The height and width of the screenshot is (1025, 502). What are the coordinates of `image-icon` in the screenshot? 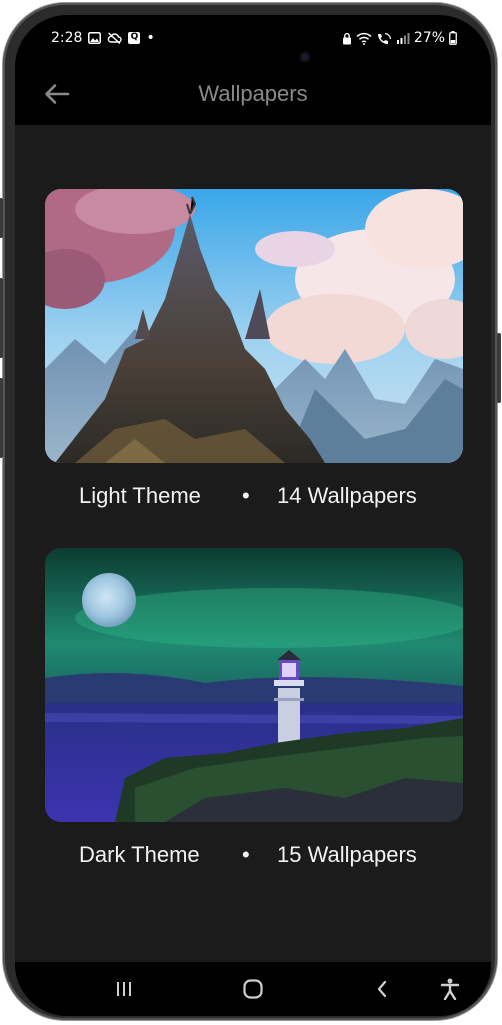 It's located at (95, 38).